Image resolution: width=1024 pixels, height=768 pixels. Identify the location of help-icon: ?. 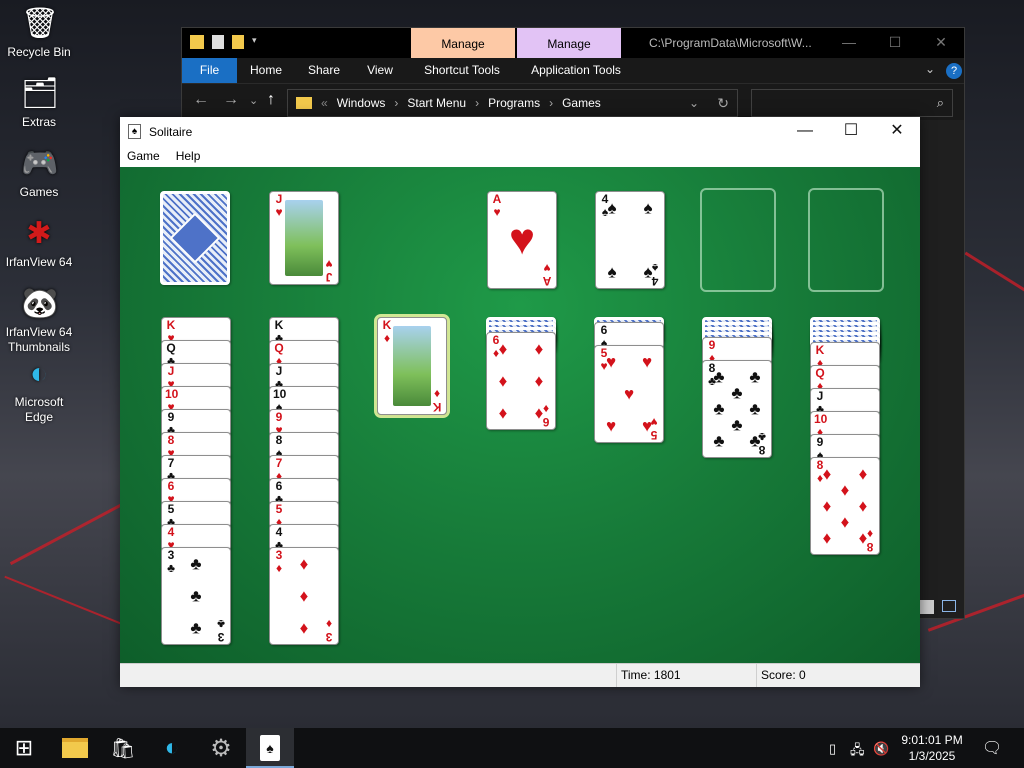
(954, 71).